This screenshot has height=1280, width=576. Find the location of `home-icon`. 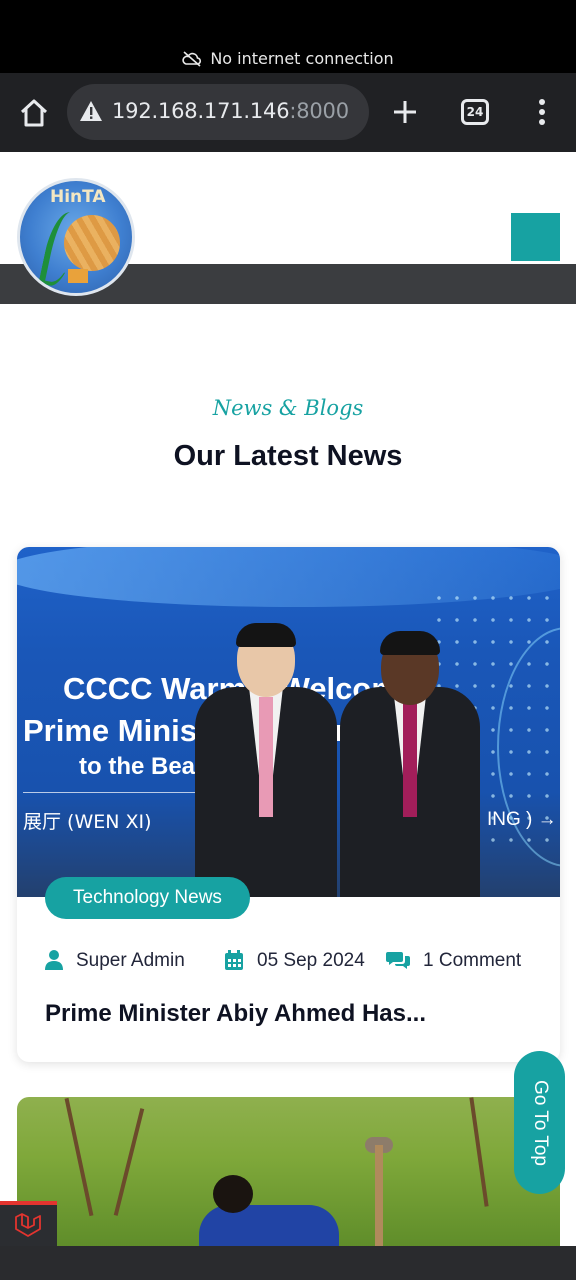

home-icon is located at coordinates (34, 113).